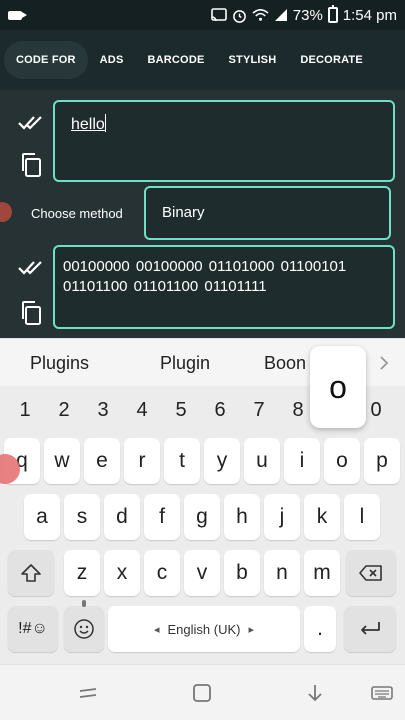  What do you see at coordinates (332, 14) in the screenshot?
I see `battery-icon` at bounding box center [332, 14].